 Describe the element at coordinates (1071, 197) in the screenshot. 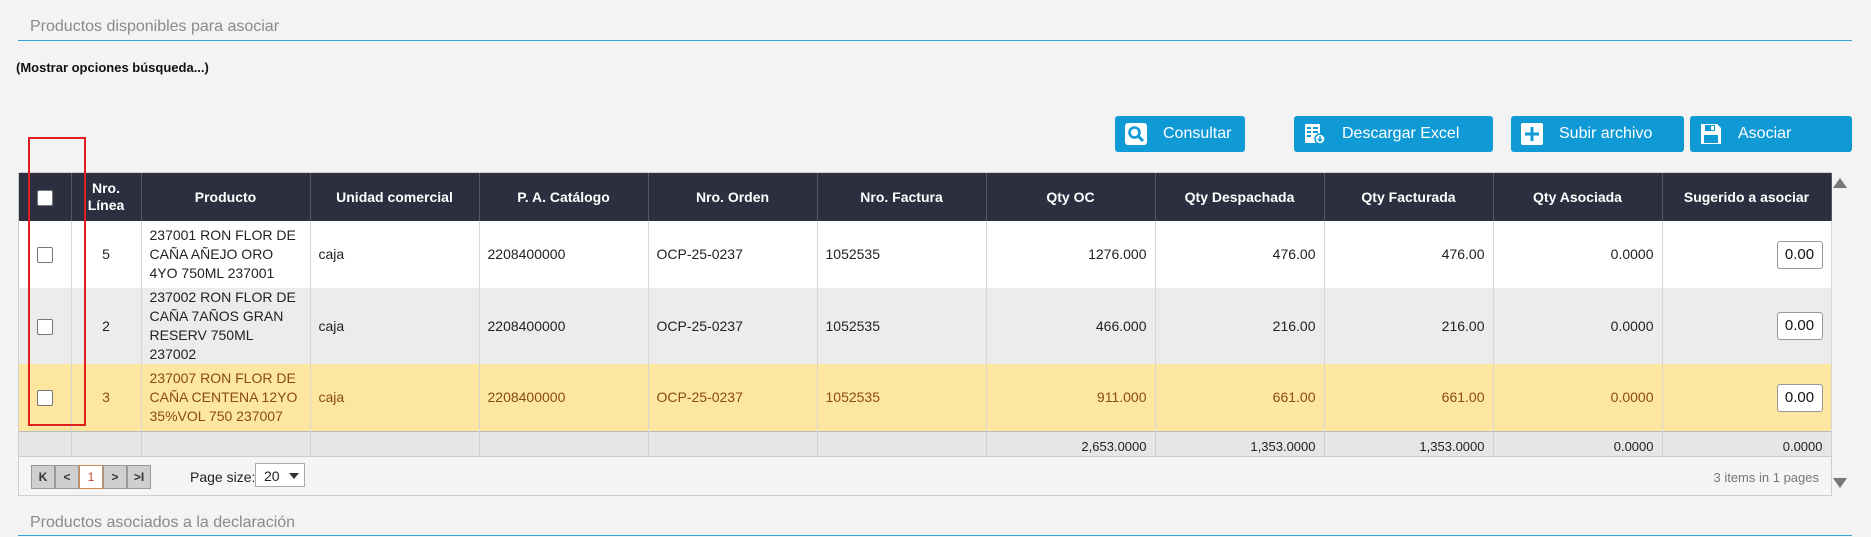

I see `col-header-qty-oc: Qty OC` at that location.